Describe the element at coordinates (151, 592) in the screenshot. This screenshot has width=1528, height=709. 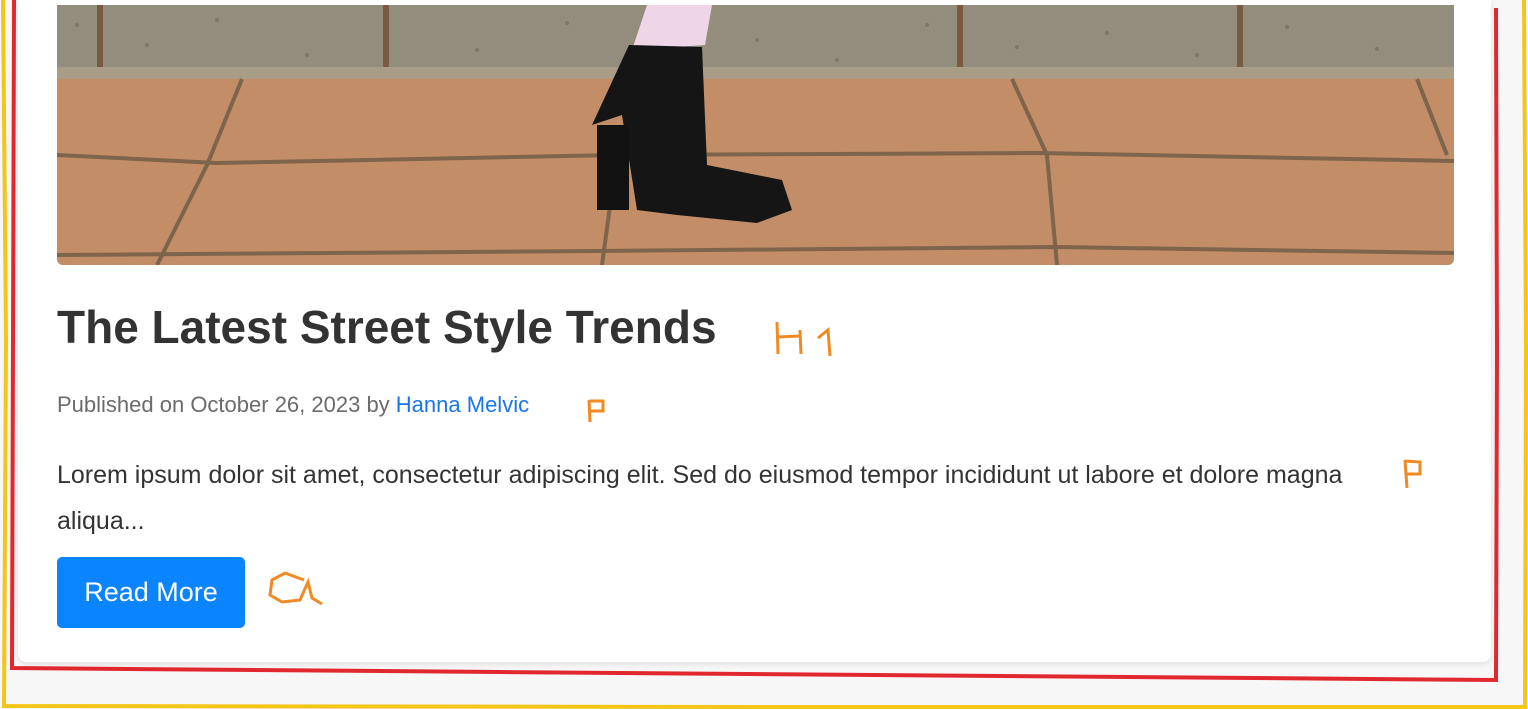
I see `read-more-button: Read More` at that location.